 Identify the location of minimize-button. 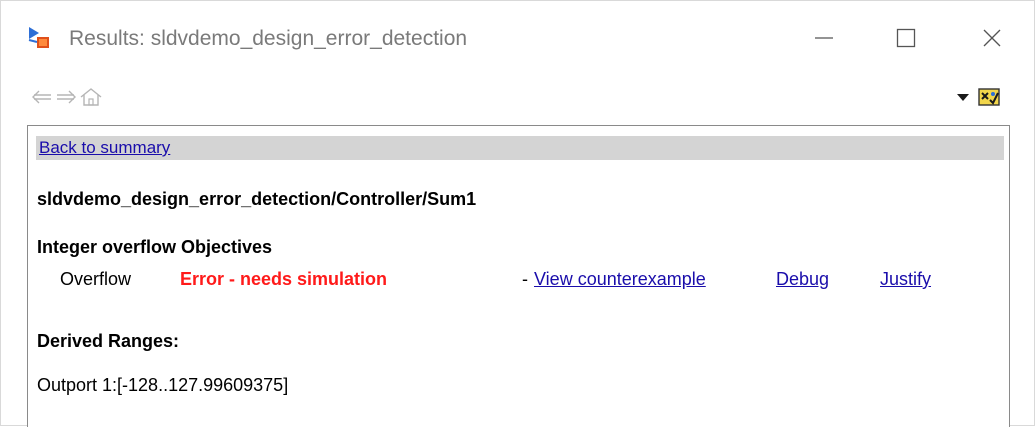
(824, 38).